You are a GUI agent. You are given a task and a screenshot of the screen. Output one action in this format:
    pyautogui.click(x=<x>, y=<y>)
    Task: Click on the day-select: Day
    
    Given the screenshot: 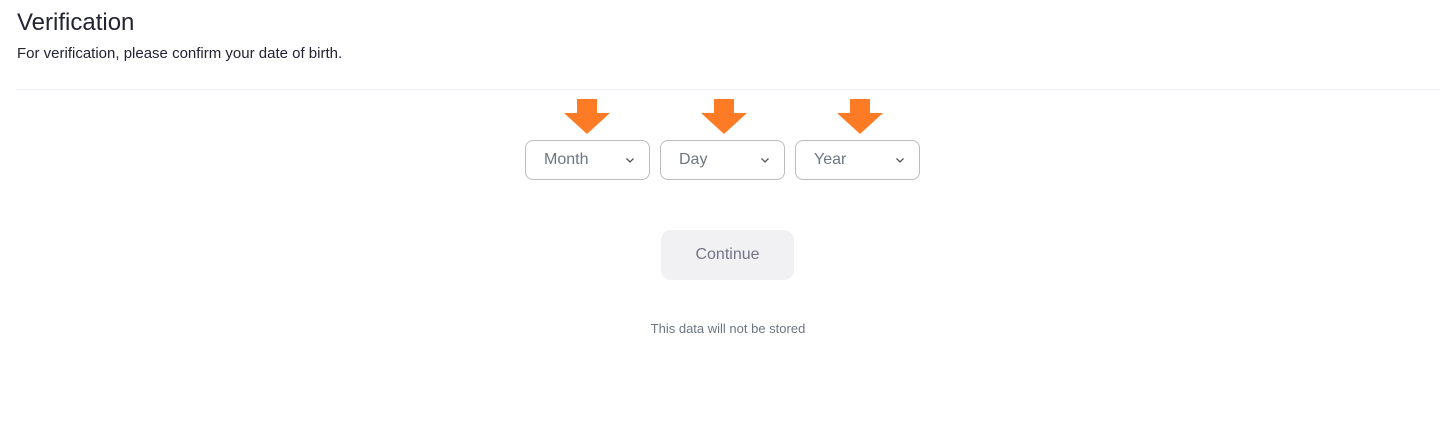 What is the action you would take?
    pyautogui.click(x=722, y=160)
    